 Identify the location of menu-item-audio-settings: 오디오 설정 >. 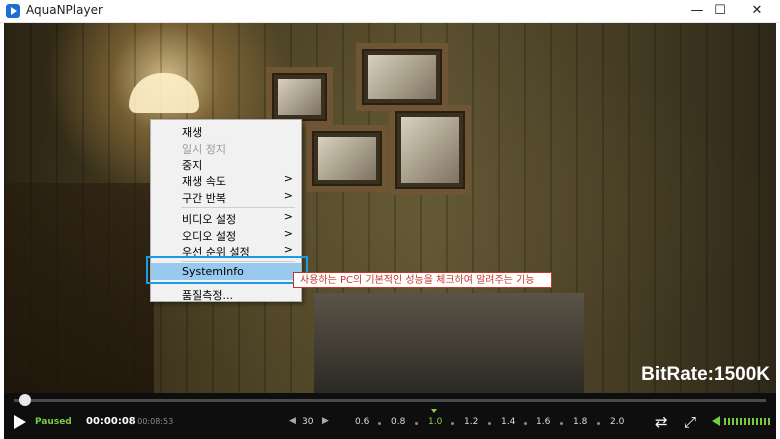
(226, 234).